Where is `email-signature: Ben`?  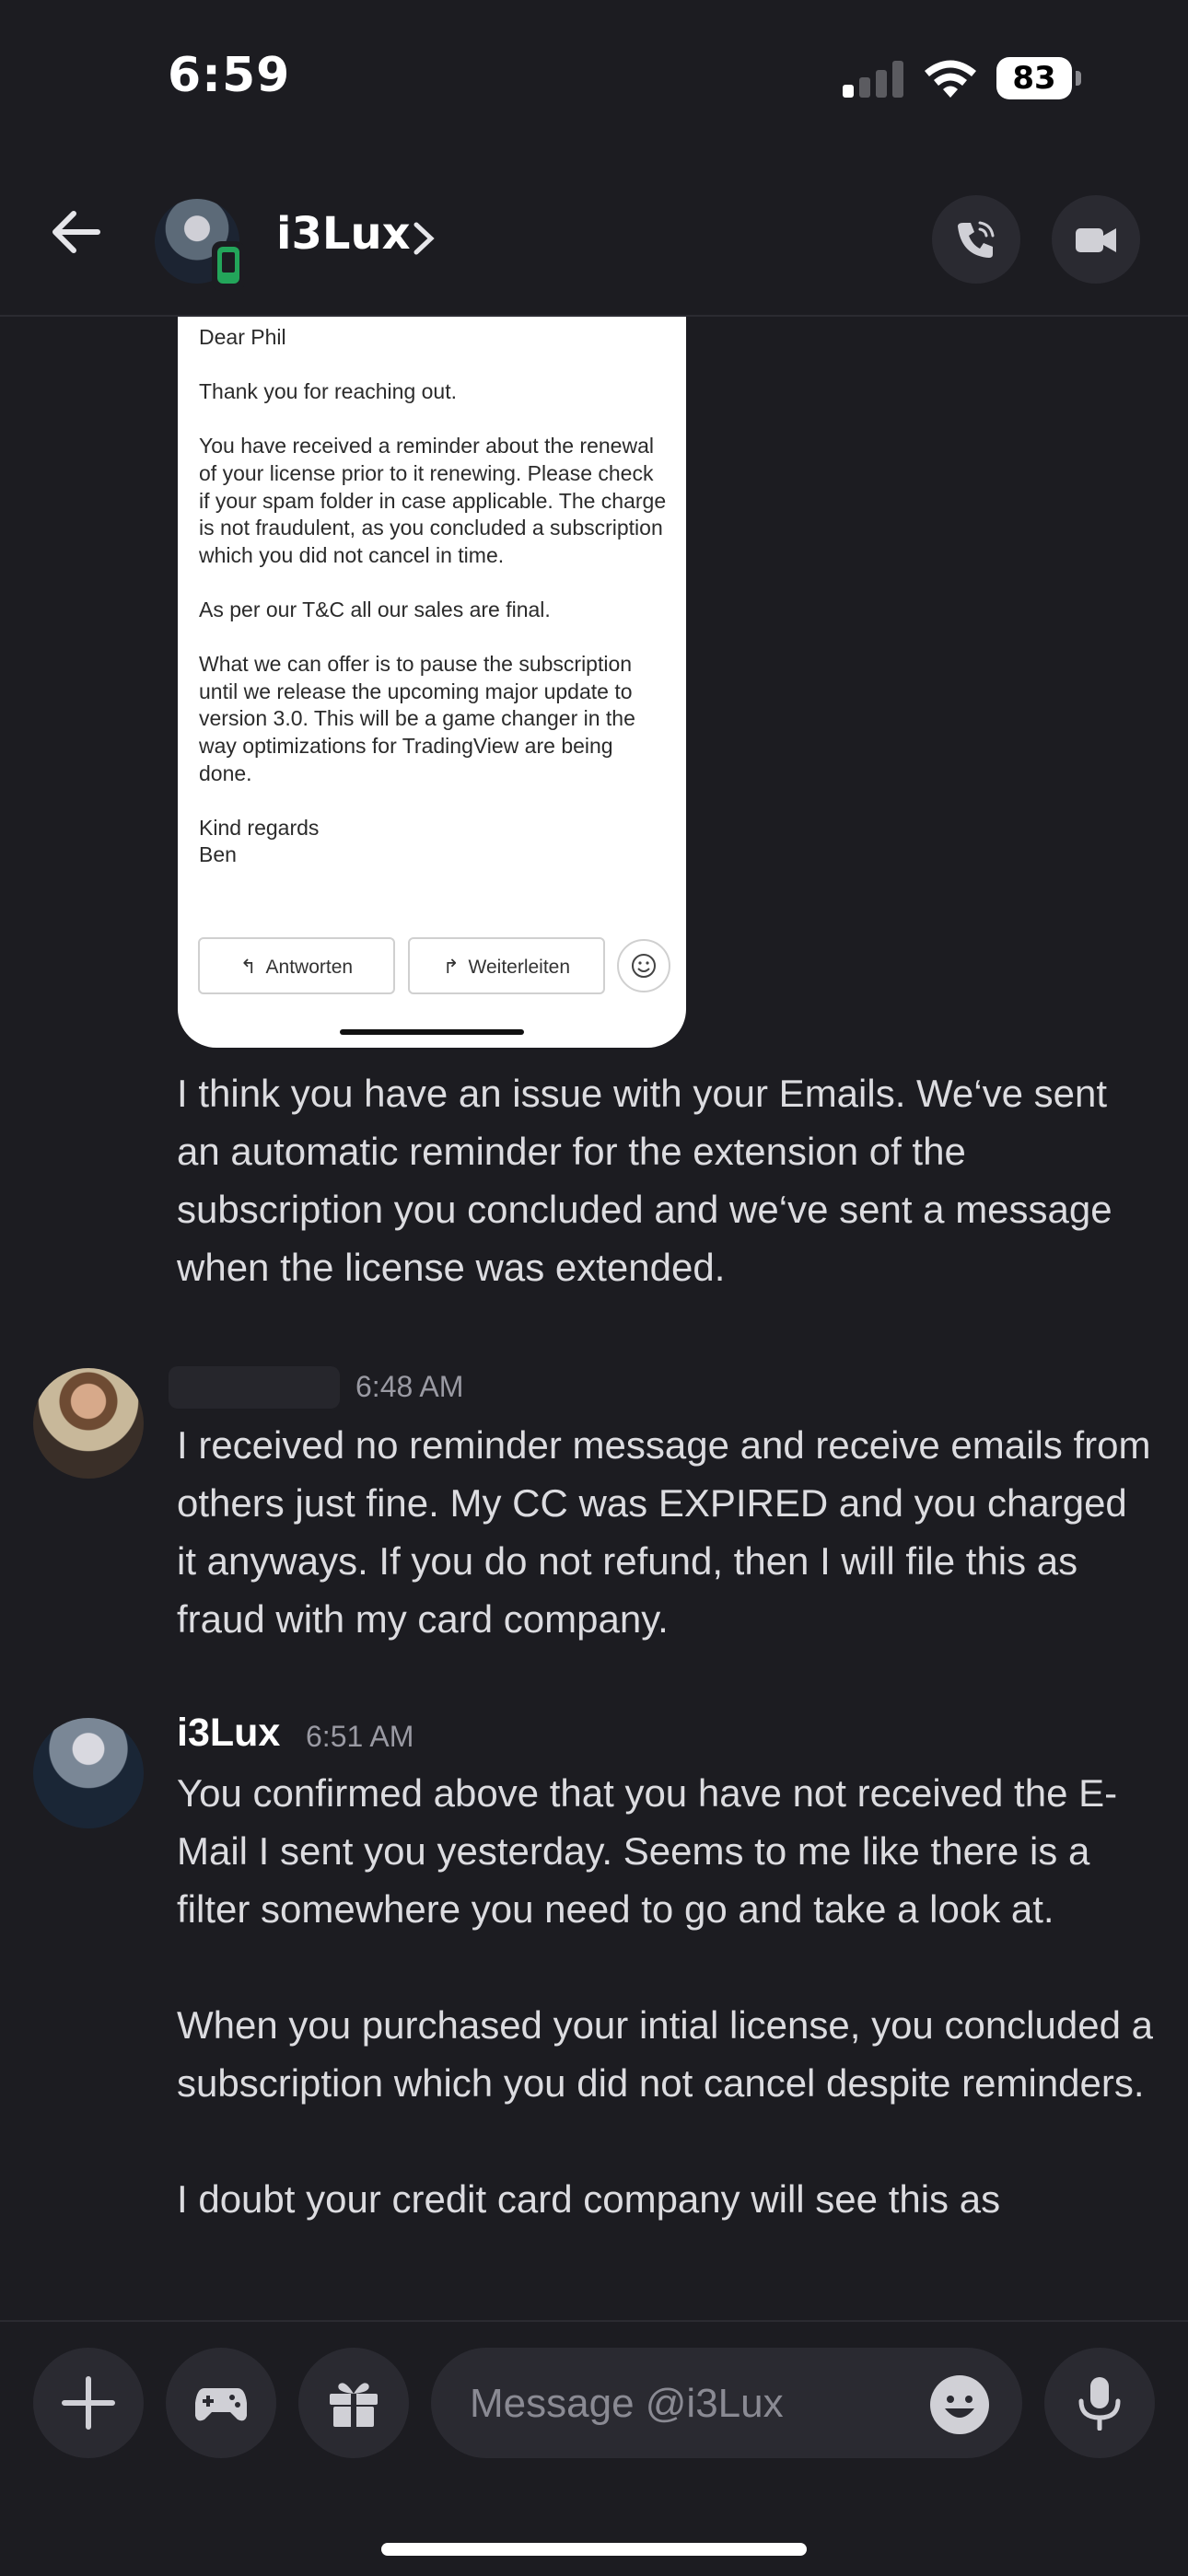 email-signature: Ben is located at coordinates (218, 854).